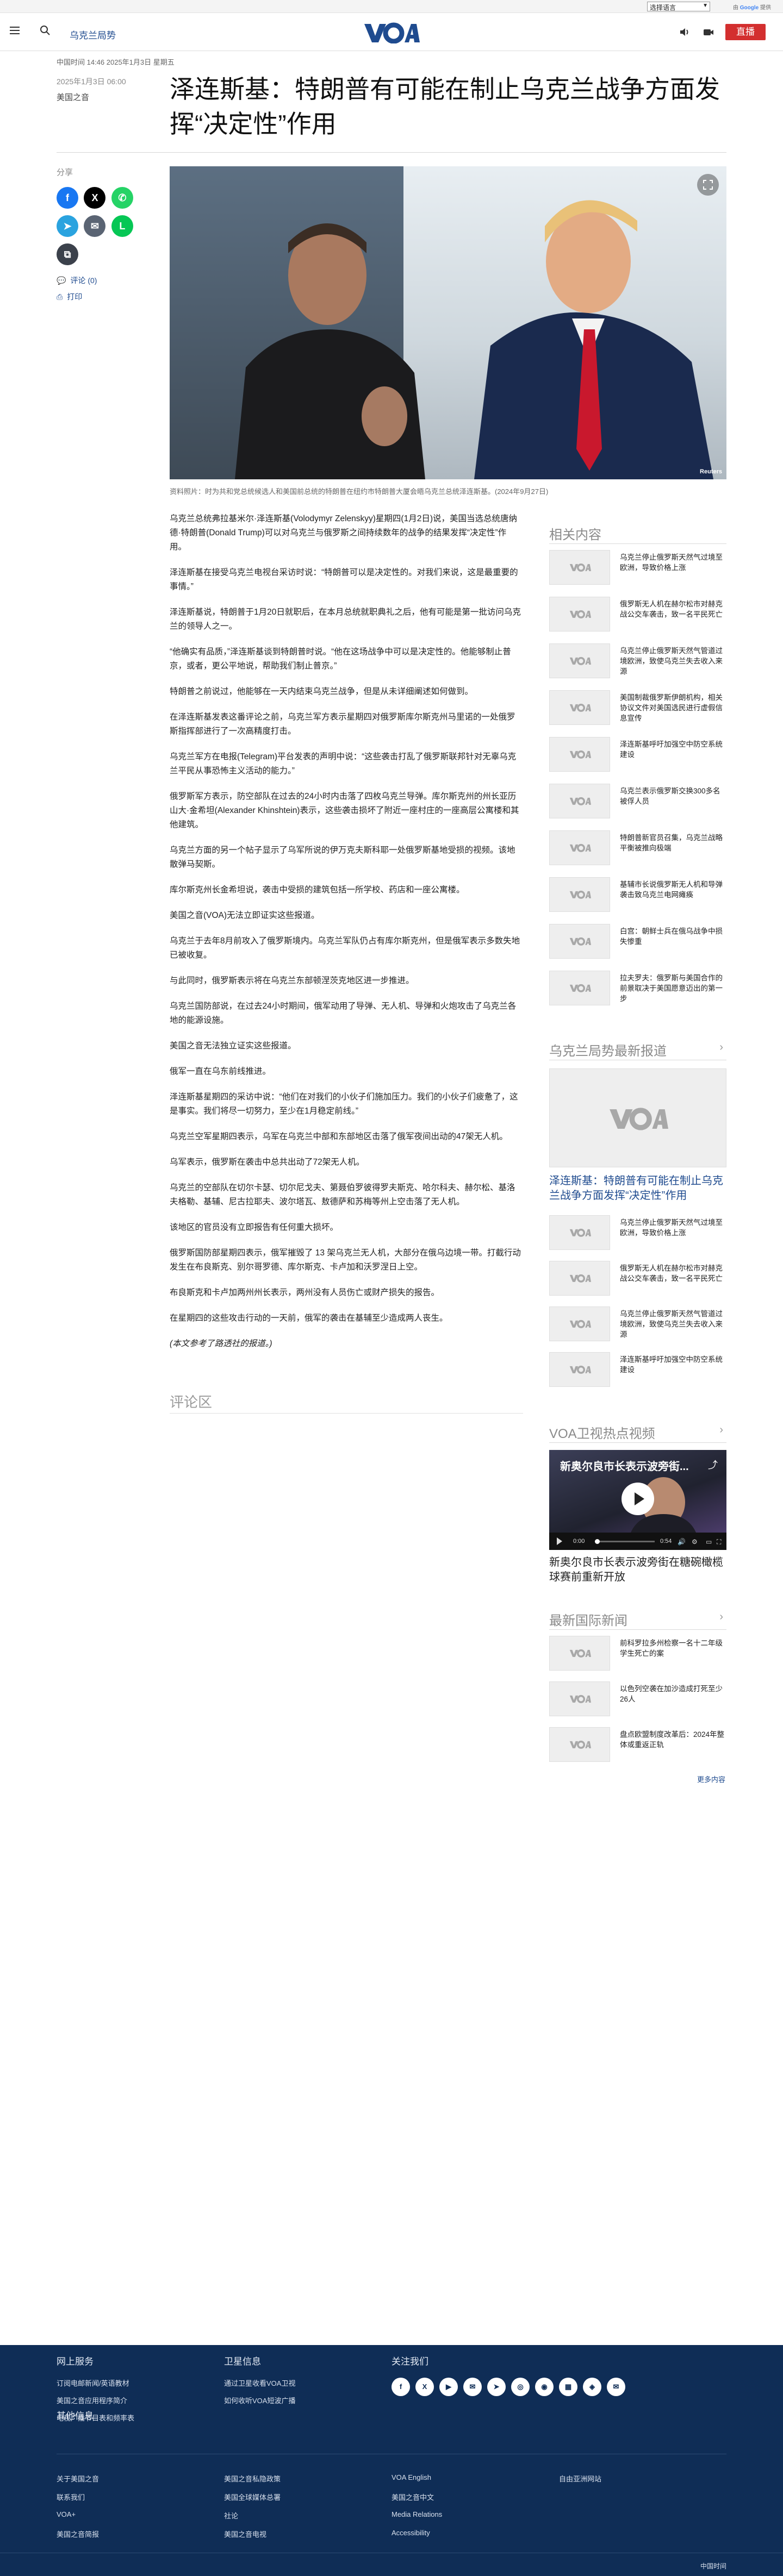 This screenshot has height=2576, width=783. What do you see at coordinates (412, 2497) in the screenshot?
I see `footer-link: 美国之音中文` at bounding box center [412, 2497].